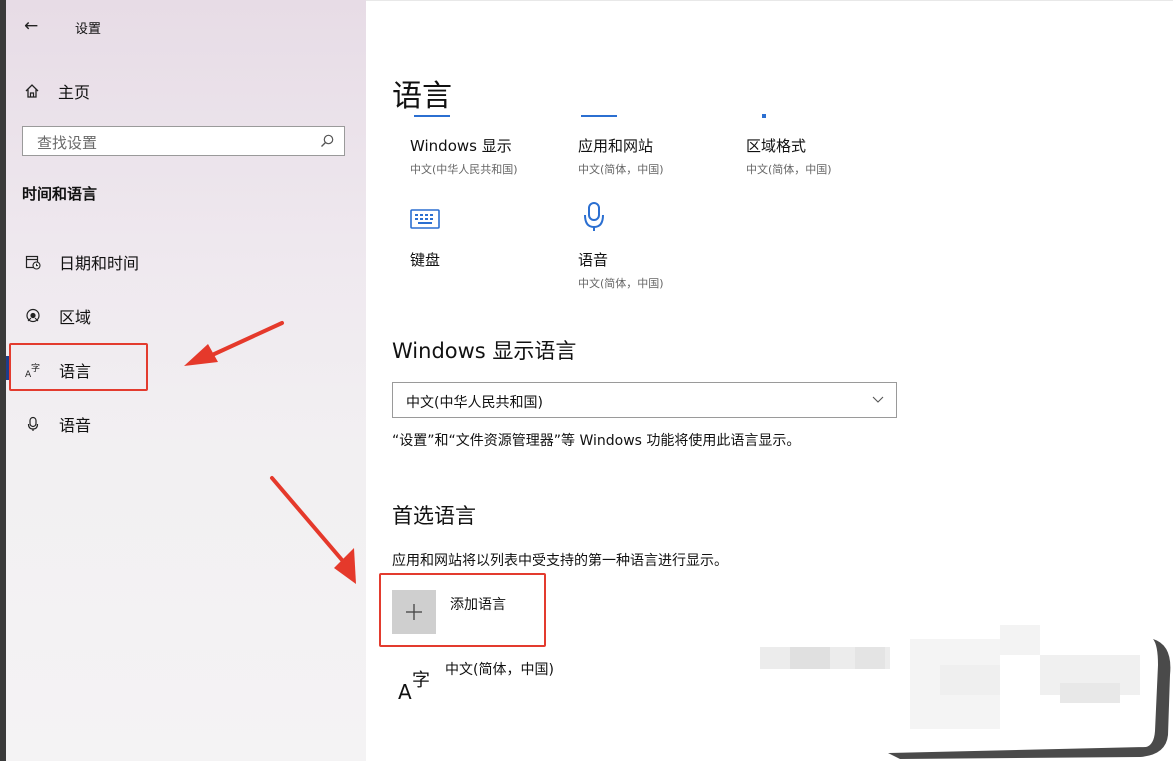 This screenshot has height=761, width=1173. I want to click on annotation-arrow-sidebar, so click(234, 343).